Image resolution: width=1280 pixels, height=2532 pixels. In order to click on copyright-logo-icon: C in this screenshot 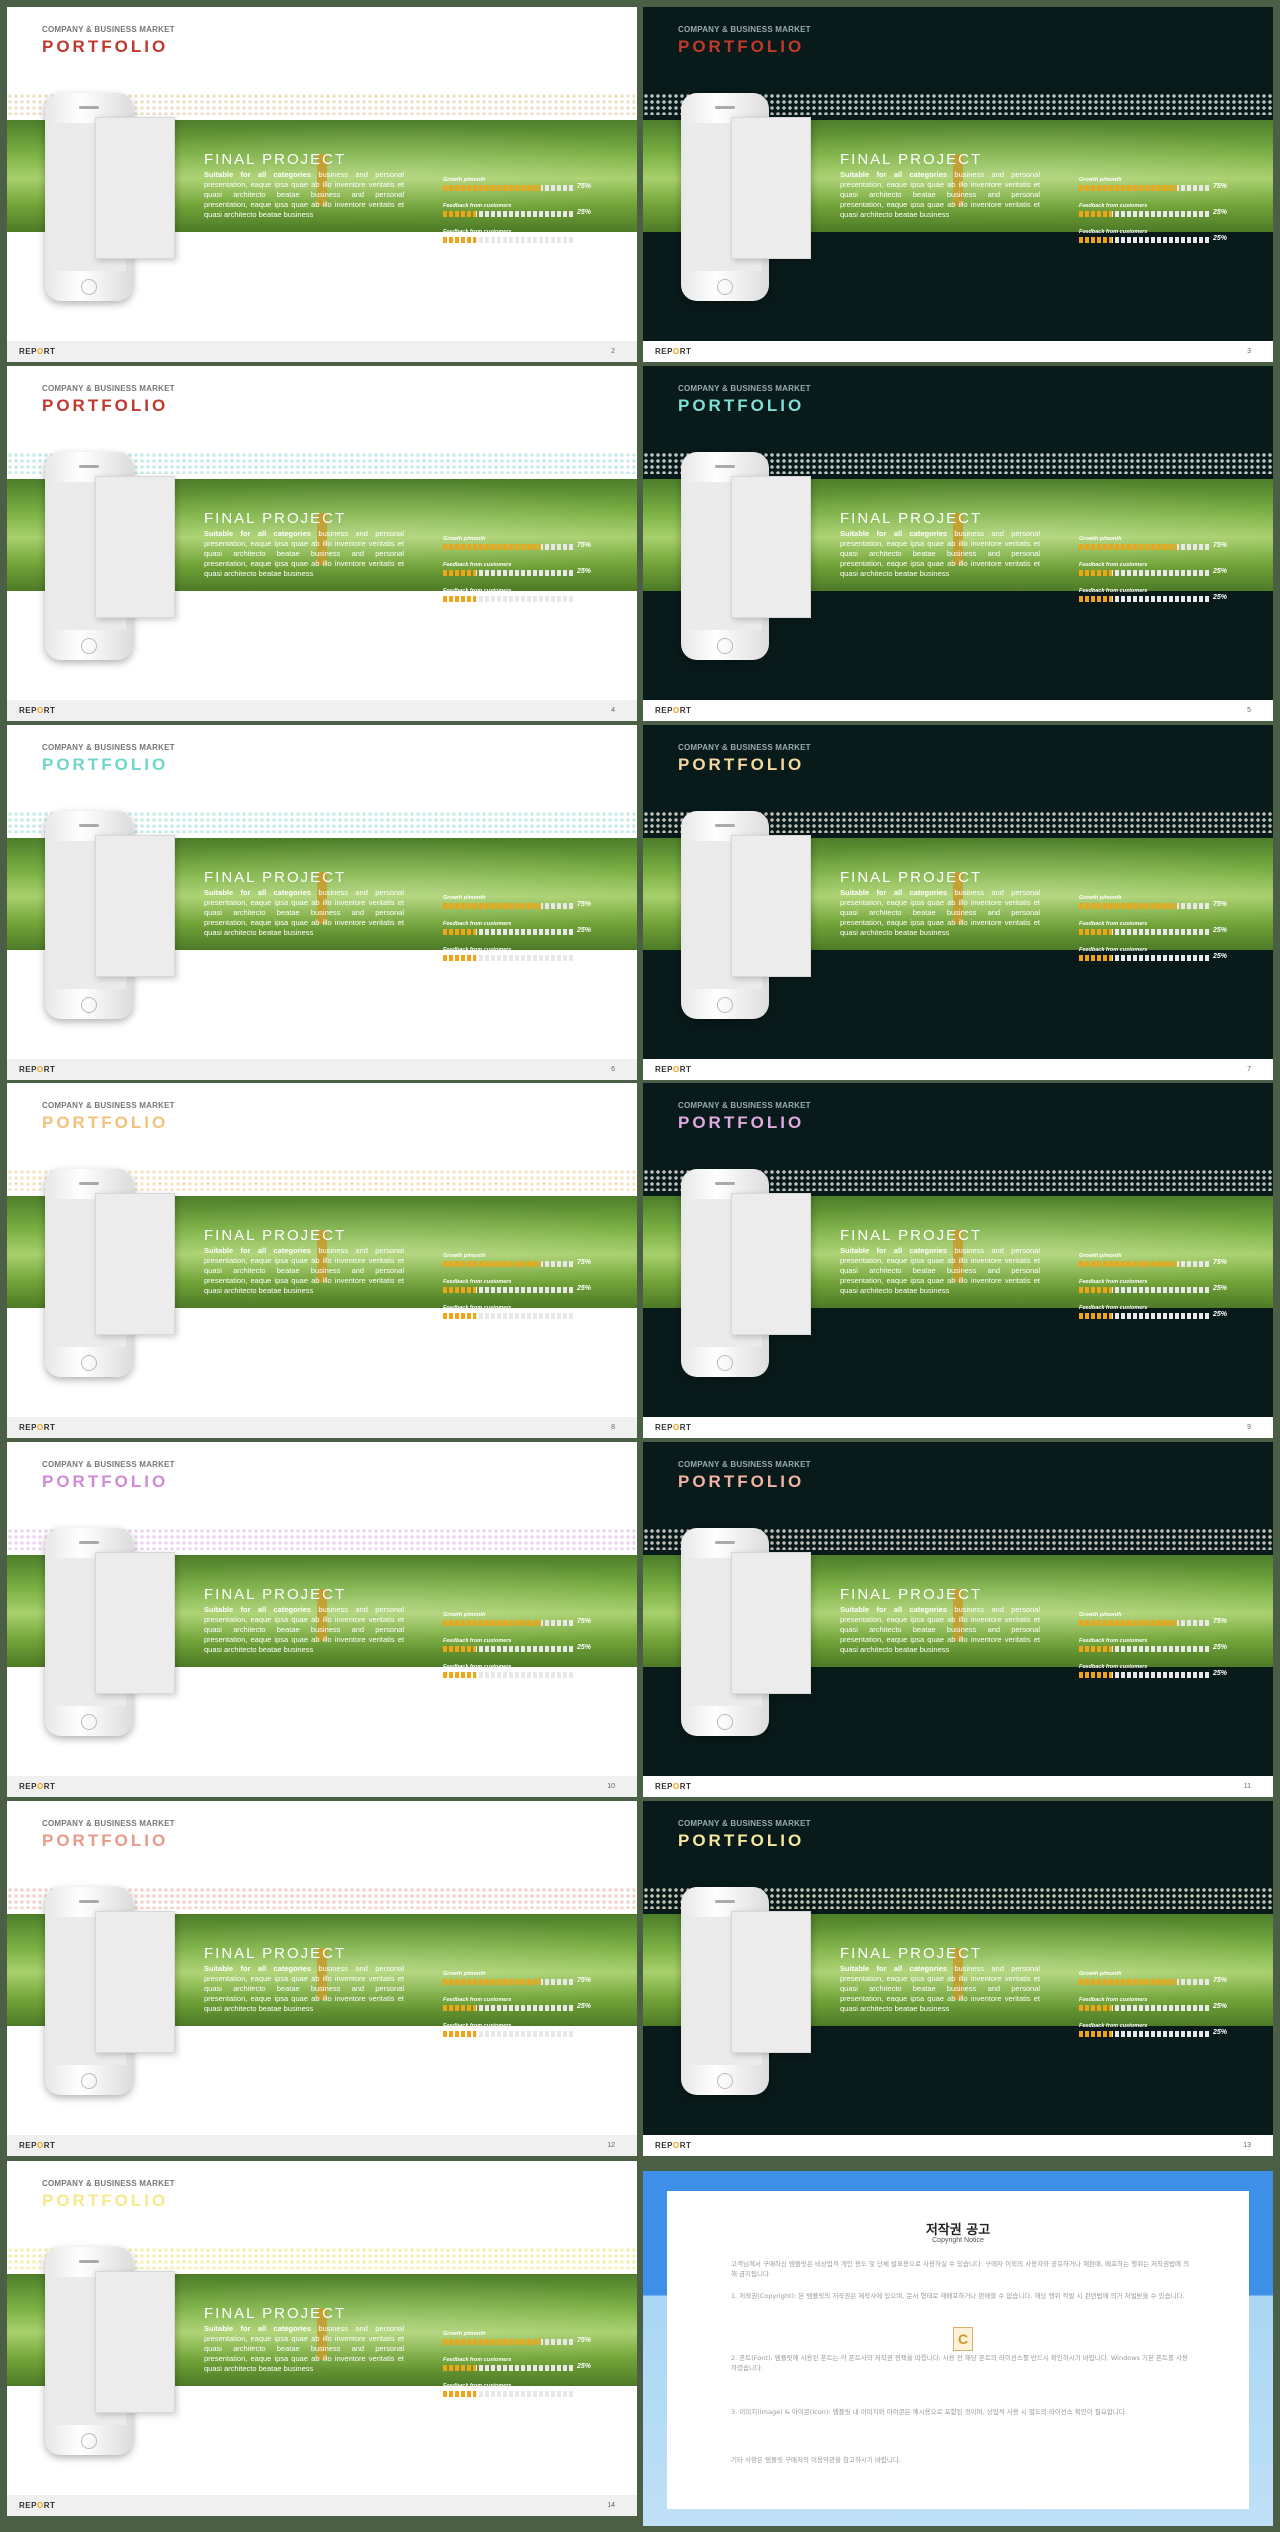, I will do `click(963, 2339)`.